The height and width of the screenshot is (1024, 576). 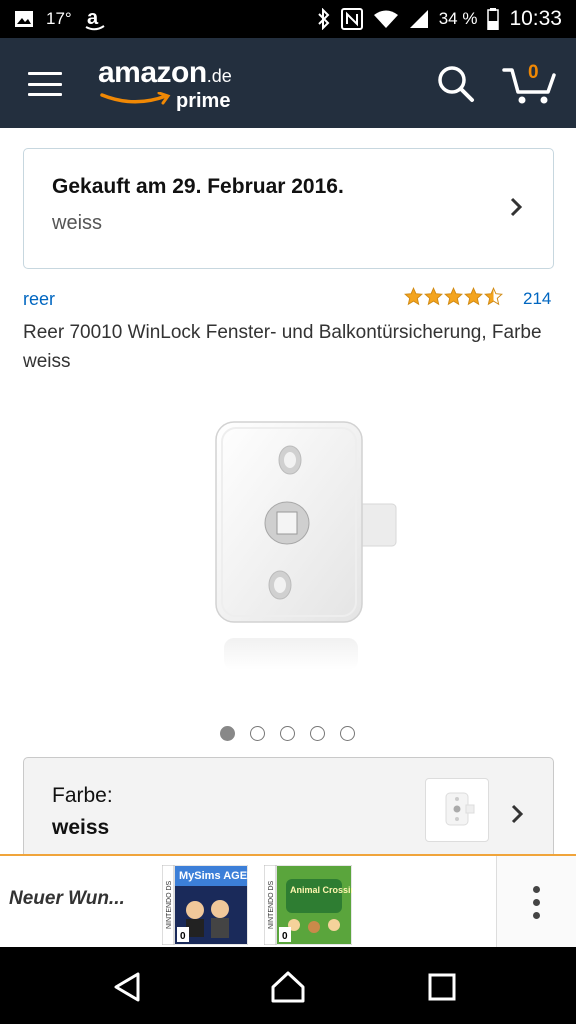 I want to click on temperature-text: 17°, so click(x=59, y=18).